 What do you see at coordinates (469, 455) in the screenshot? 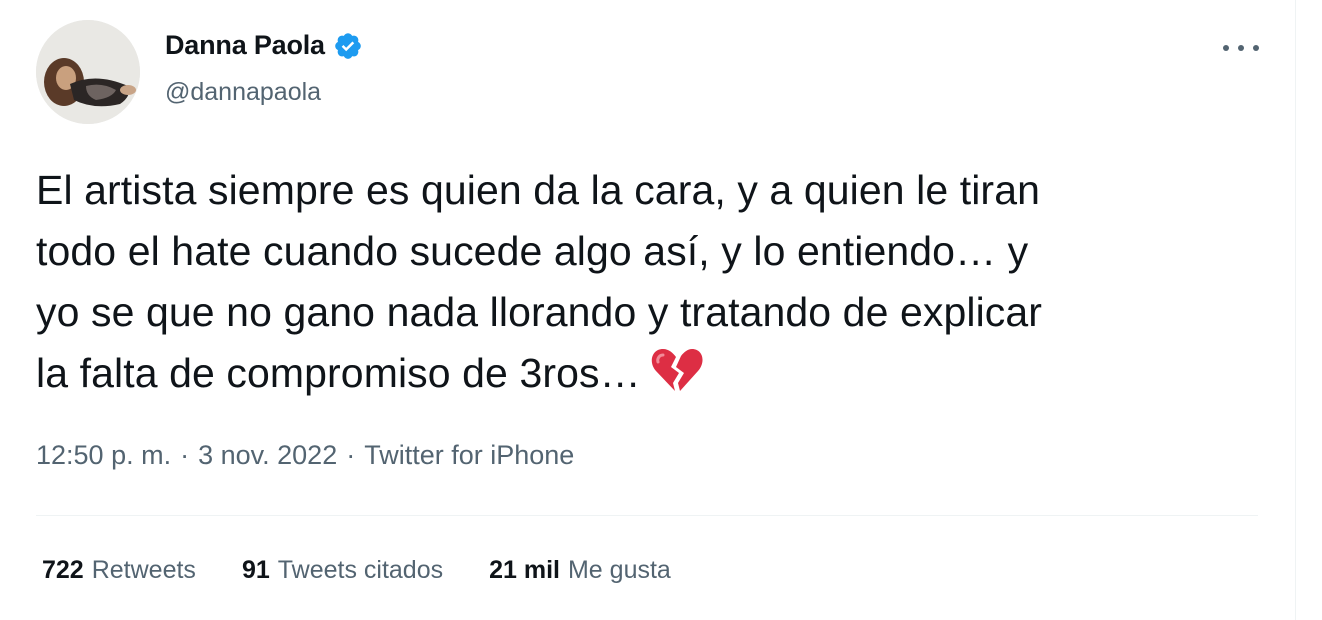
I see `tweet-source: Twitter for iPhone` at bounding box center [469, 455].